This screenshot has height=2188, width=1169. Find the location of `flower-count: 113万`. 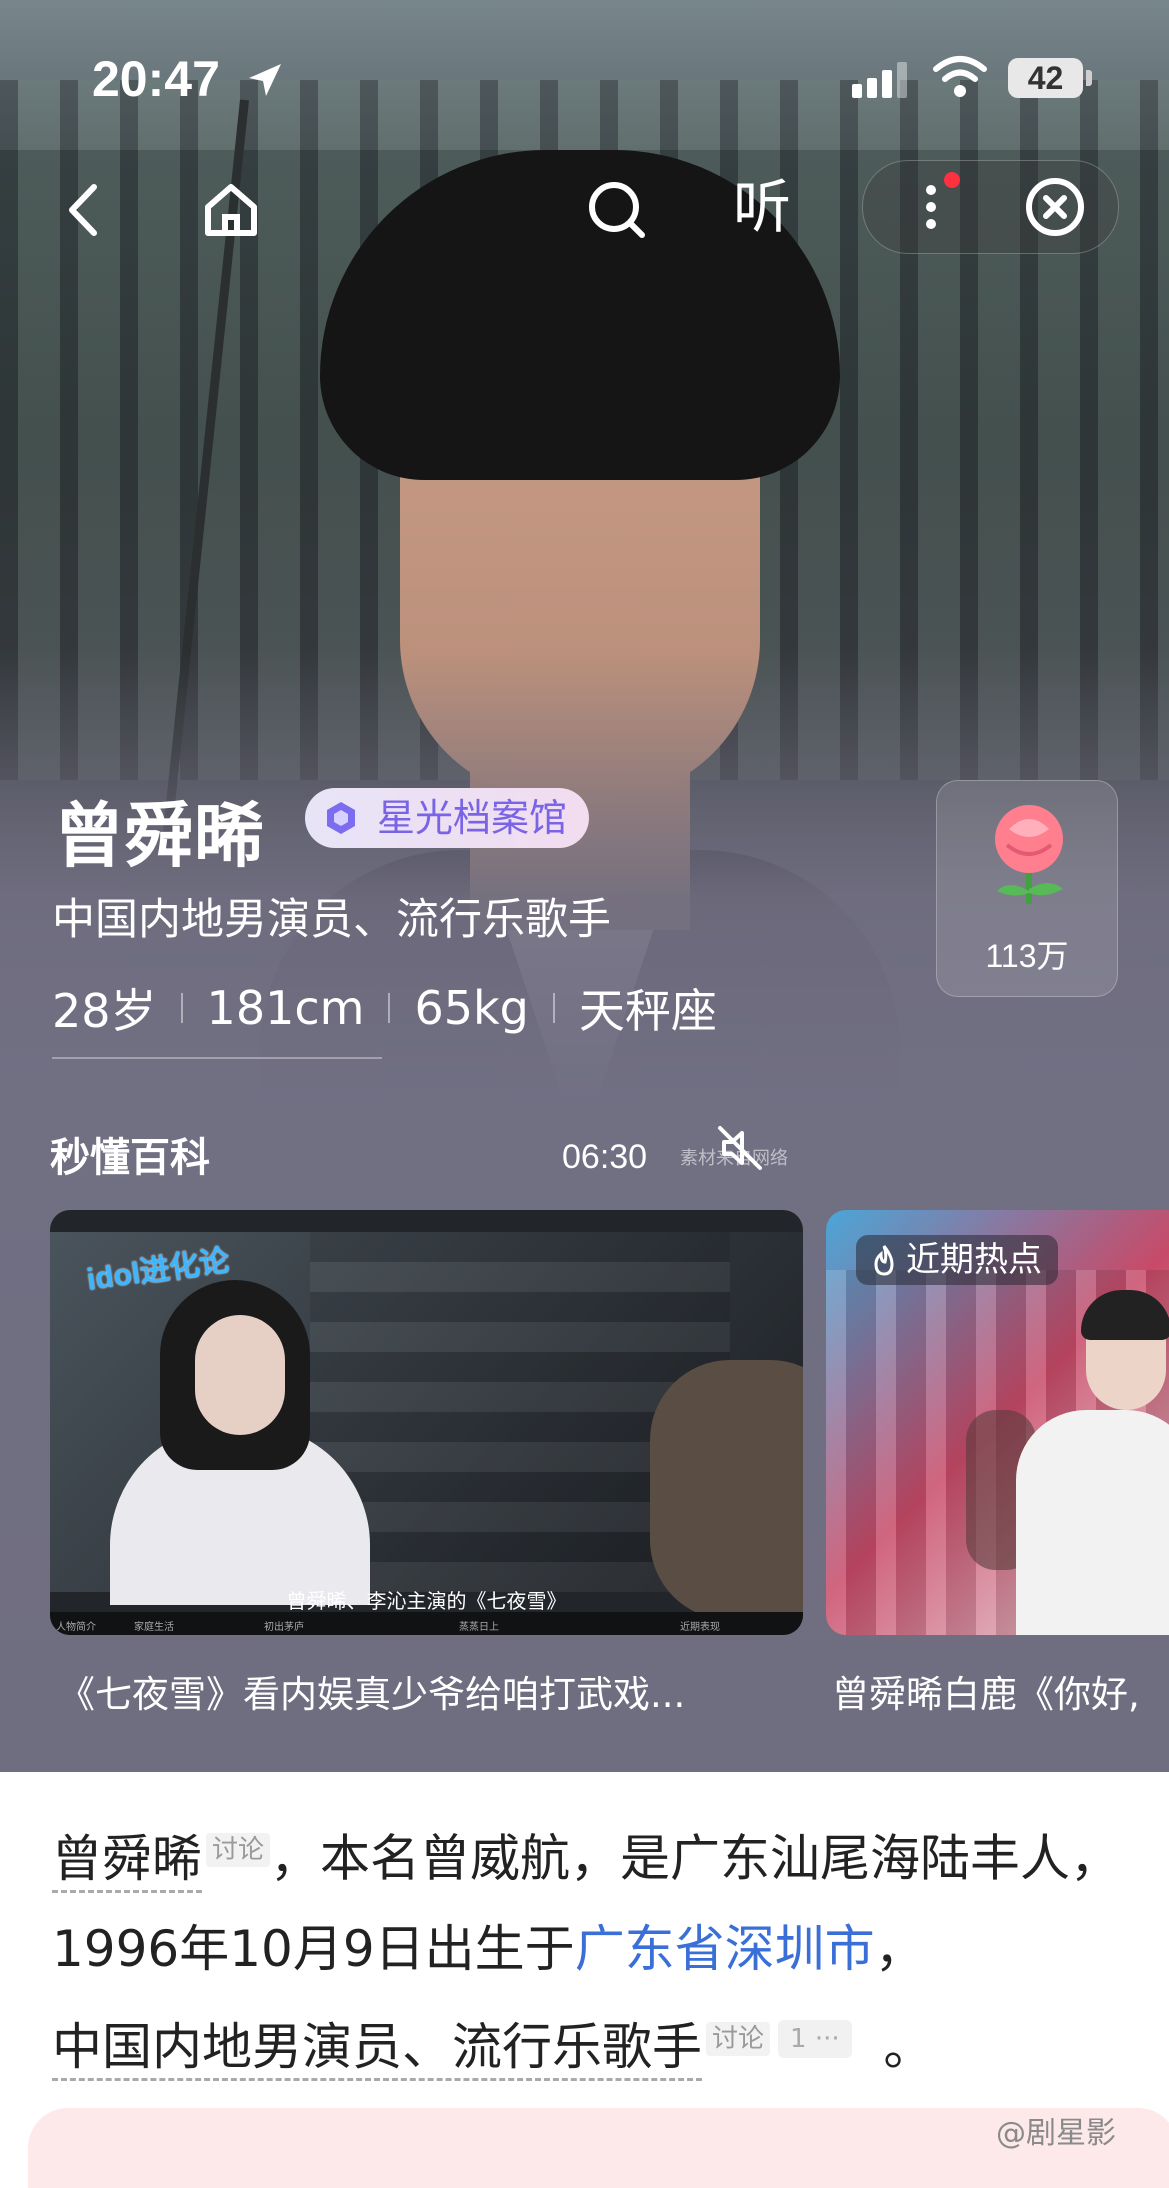

flower-count: 113万 is located at coordinates (1027, 956).